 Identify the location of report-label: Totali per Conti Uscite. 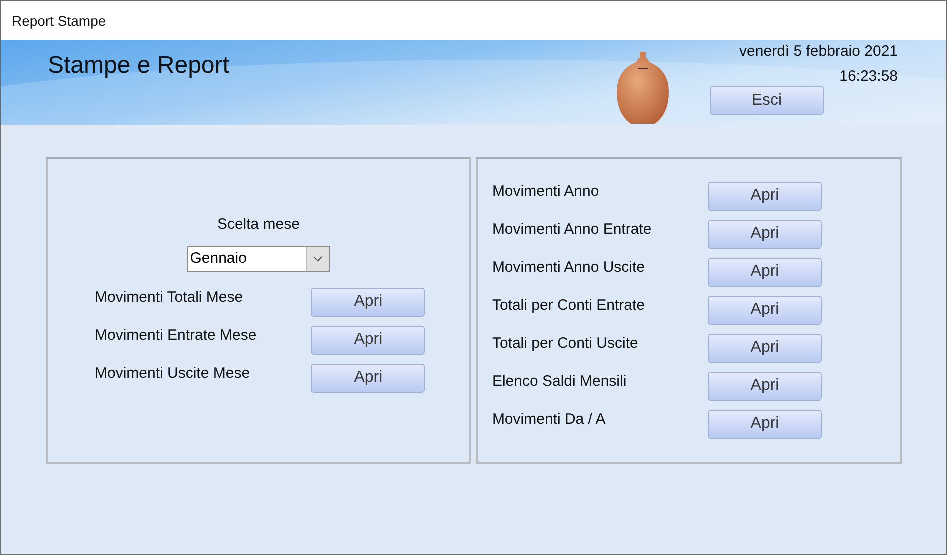
(566, 343).